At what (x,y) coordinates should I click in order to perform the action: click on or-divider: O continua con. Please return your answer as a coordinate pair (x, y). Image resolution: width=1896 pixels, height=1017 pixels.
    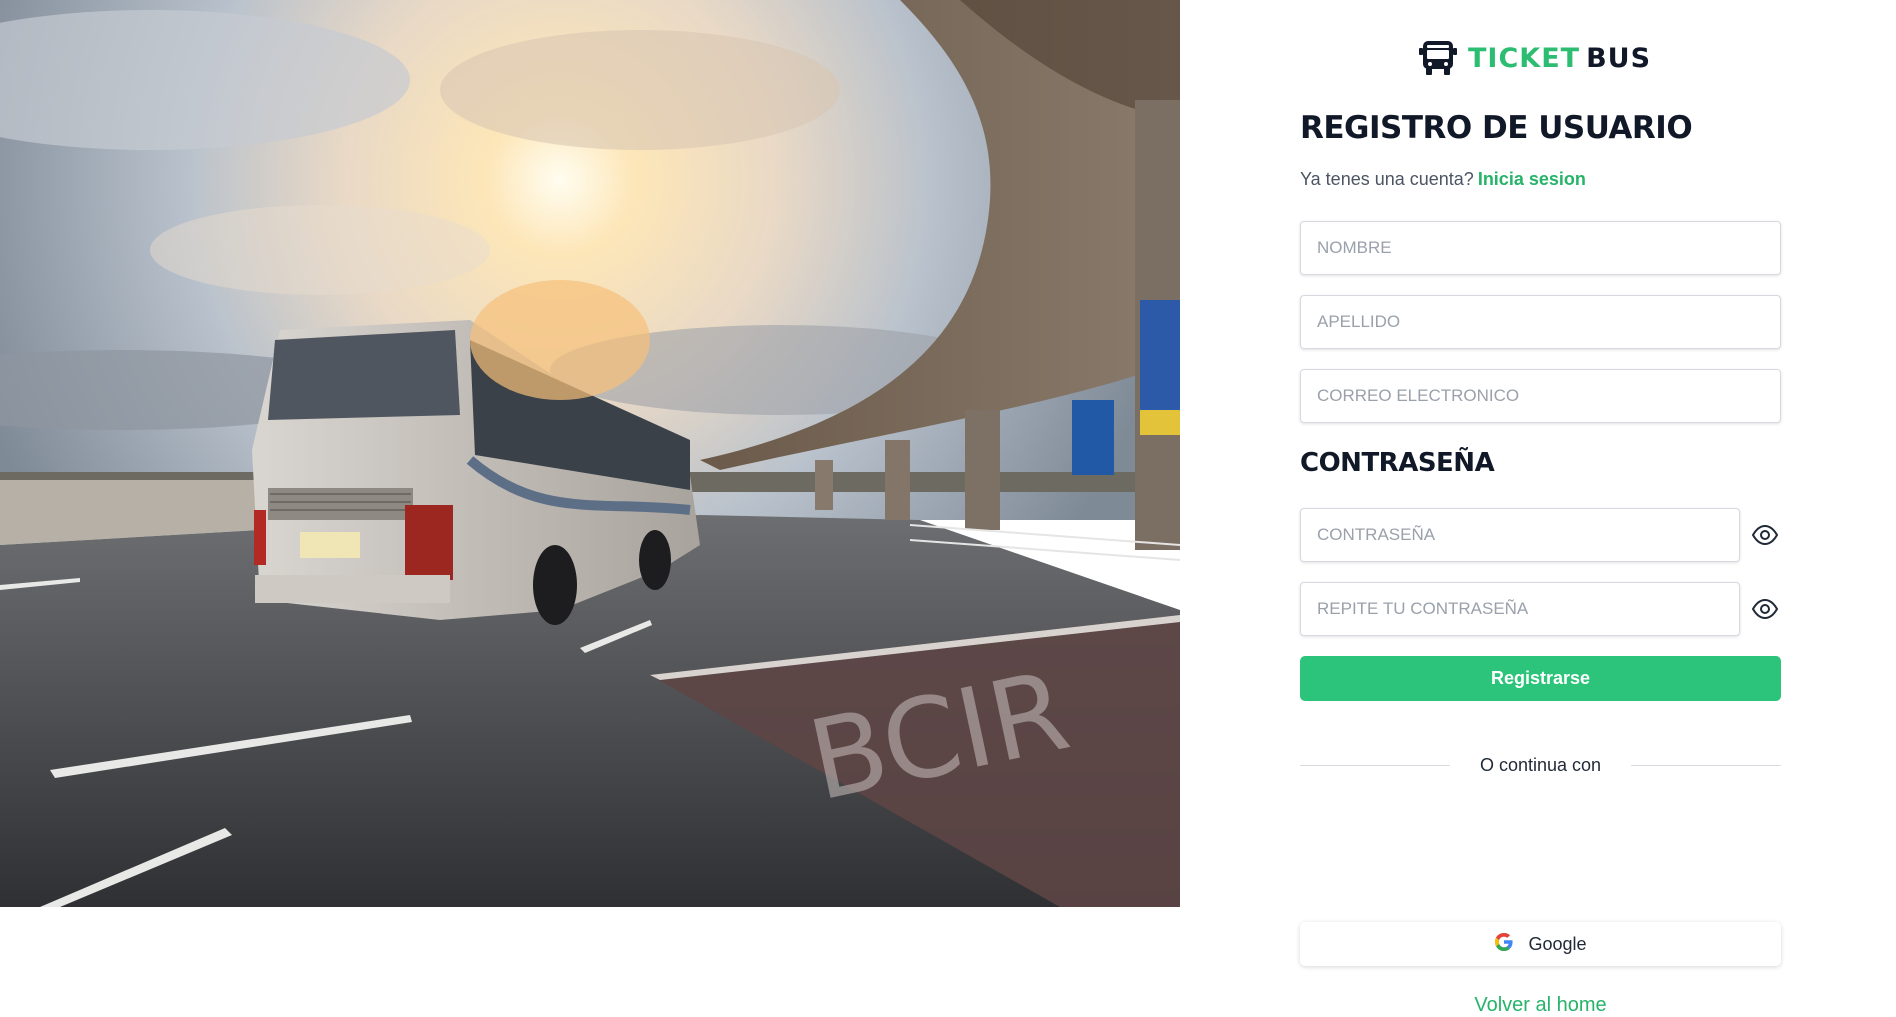
    Looking at the image, I should click on (1541, 765).